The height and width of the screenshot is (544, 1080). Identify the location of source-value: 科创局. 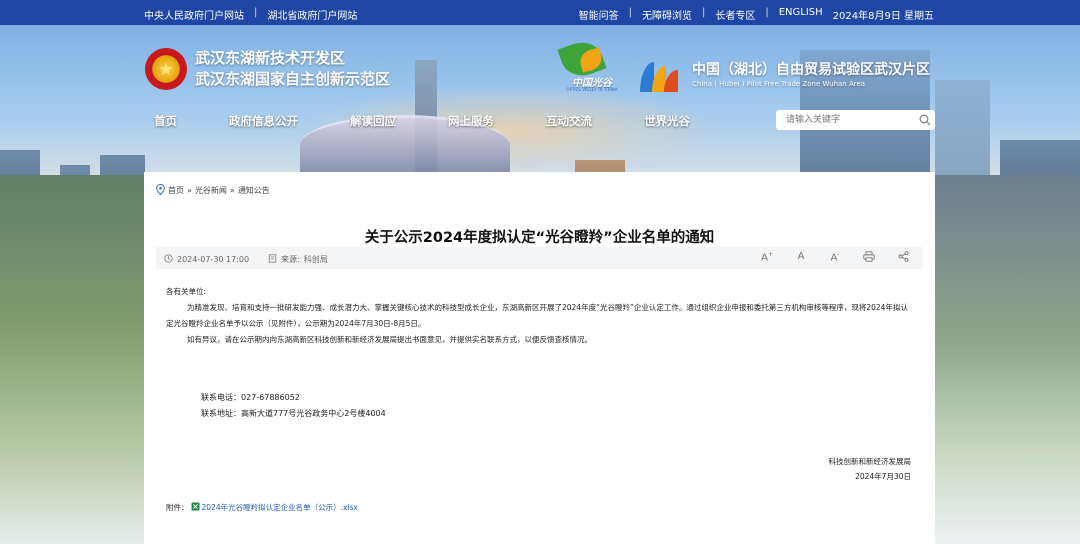
(315, 259).